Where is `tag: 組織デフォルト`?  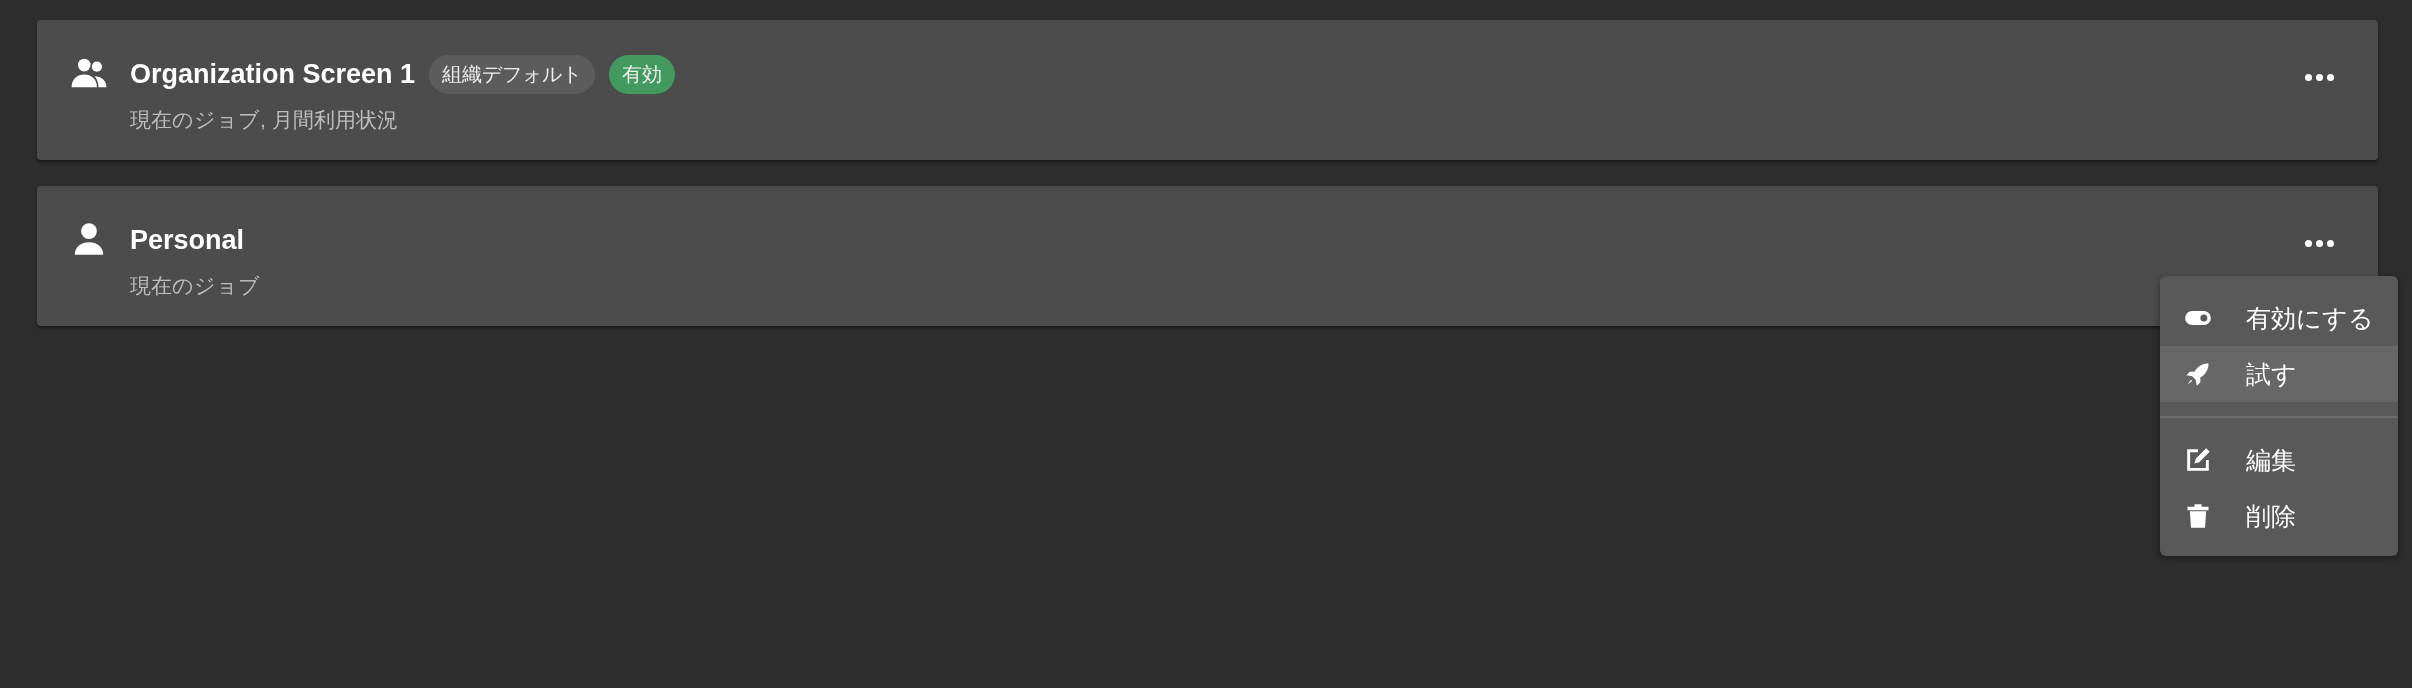
tag: 組織デフォルト is located at coordinates (512, 74).